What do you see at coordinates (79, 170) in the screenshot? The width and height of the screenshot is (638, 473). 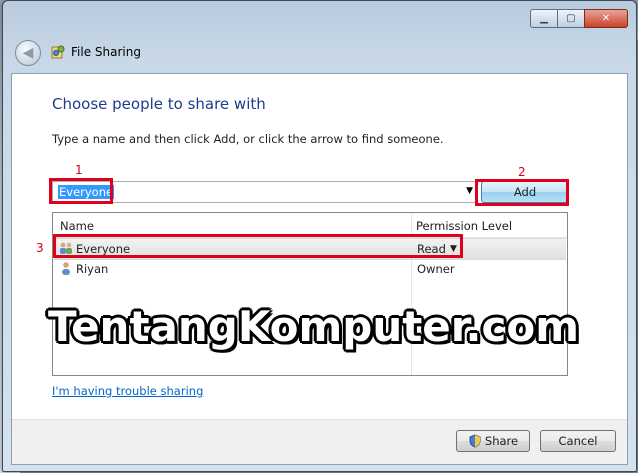 I see `annotation-number-1: 1` at bounding box center [79, 170].